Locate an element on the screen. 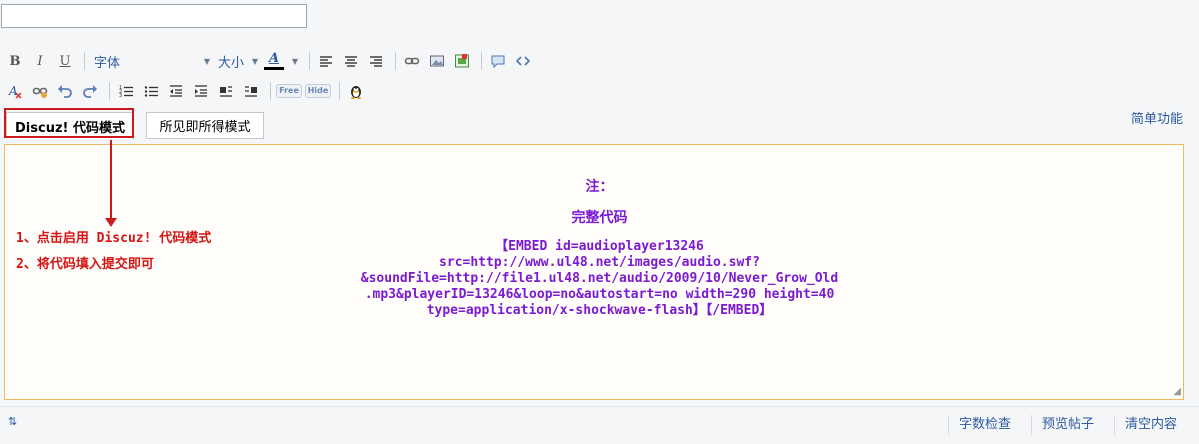  float-left-button is located at coordinates (226, 91).